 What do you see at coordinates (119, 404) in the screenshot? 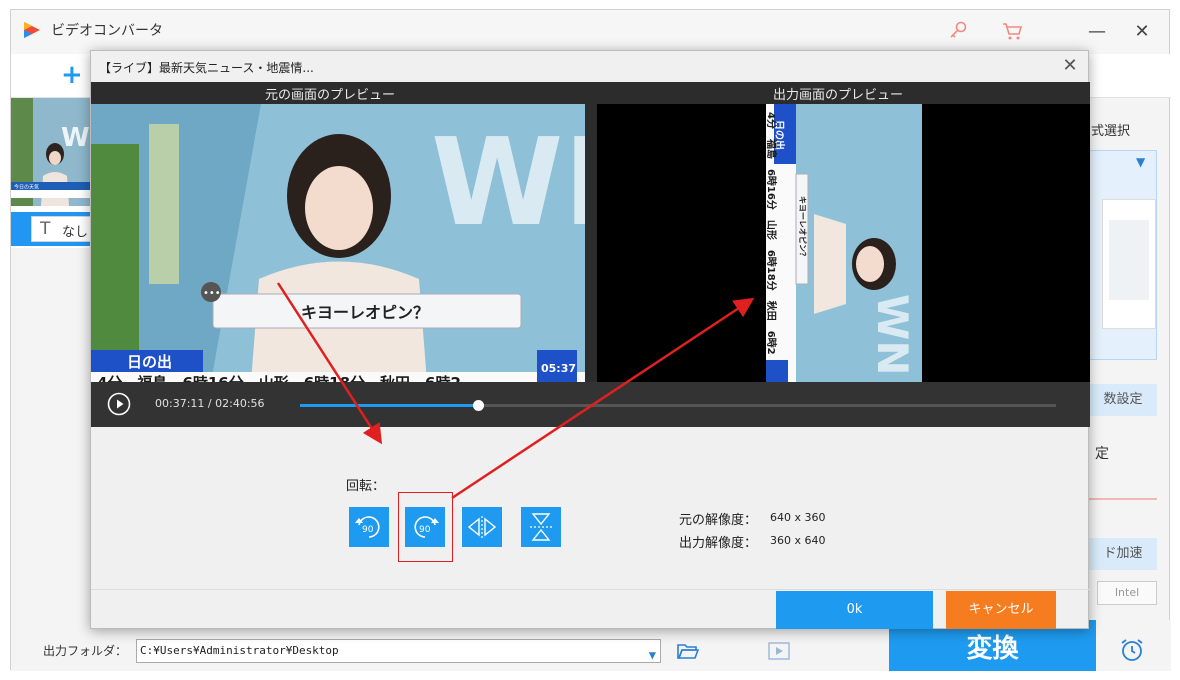
I see `play-icon` at bounding box center [119, 404].